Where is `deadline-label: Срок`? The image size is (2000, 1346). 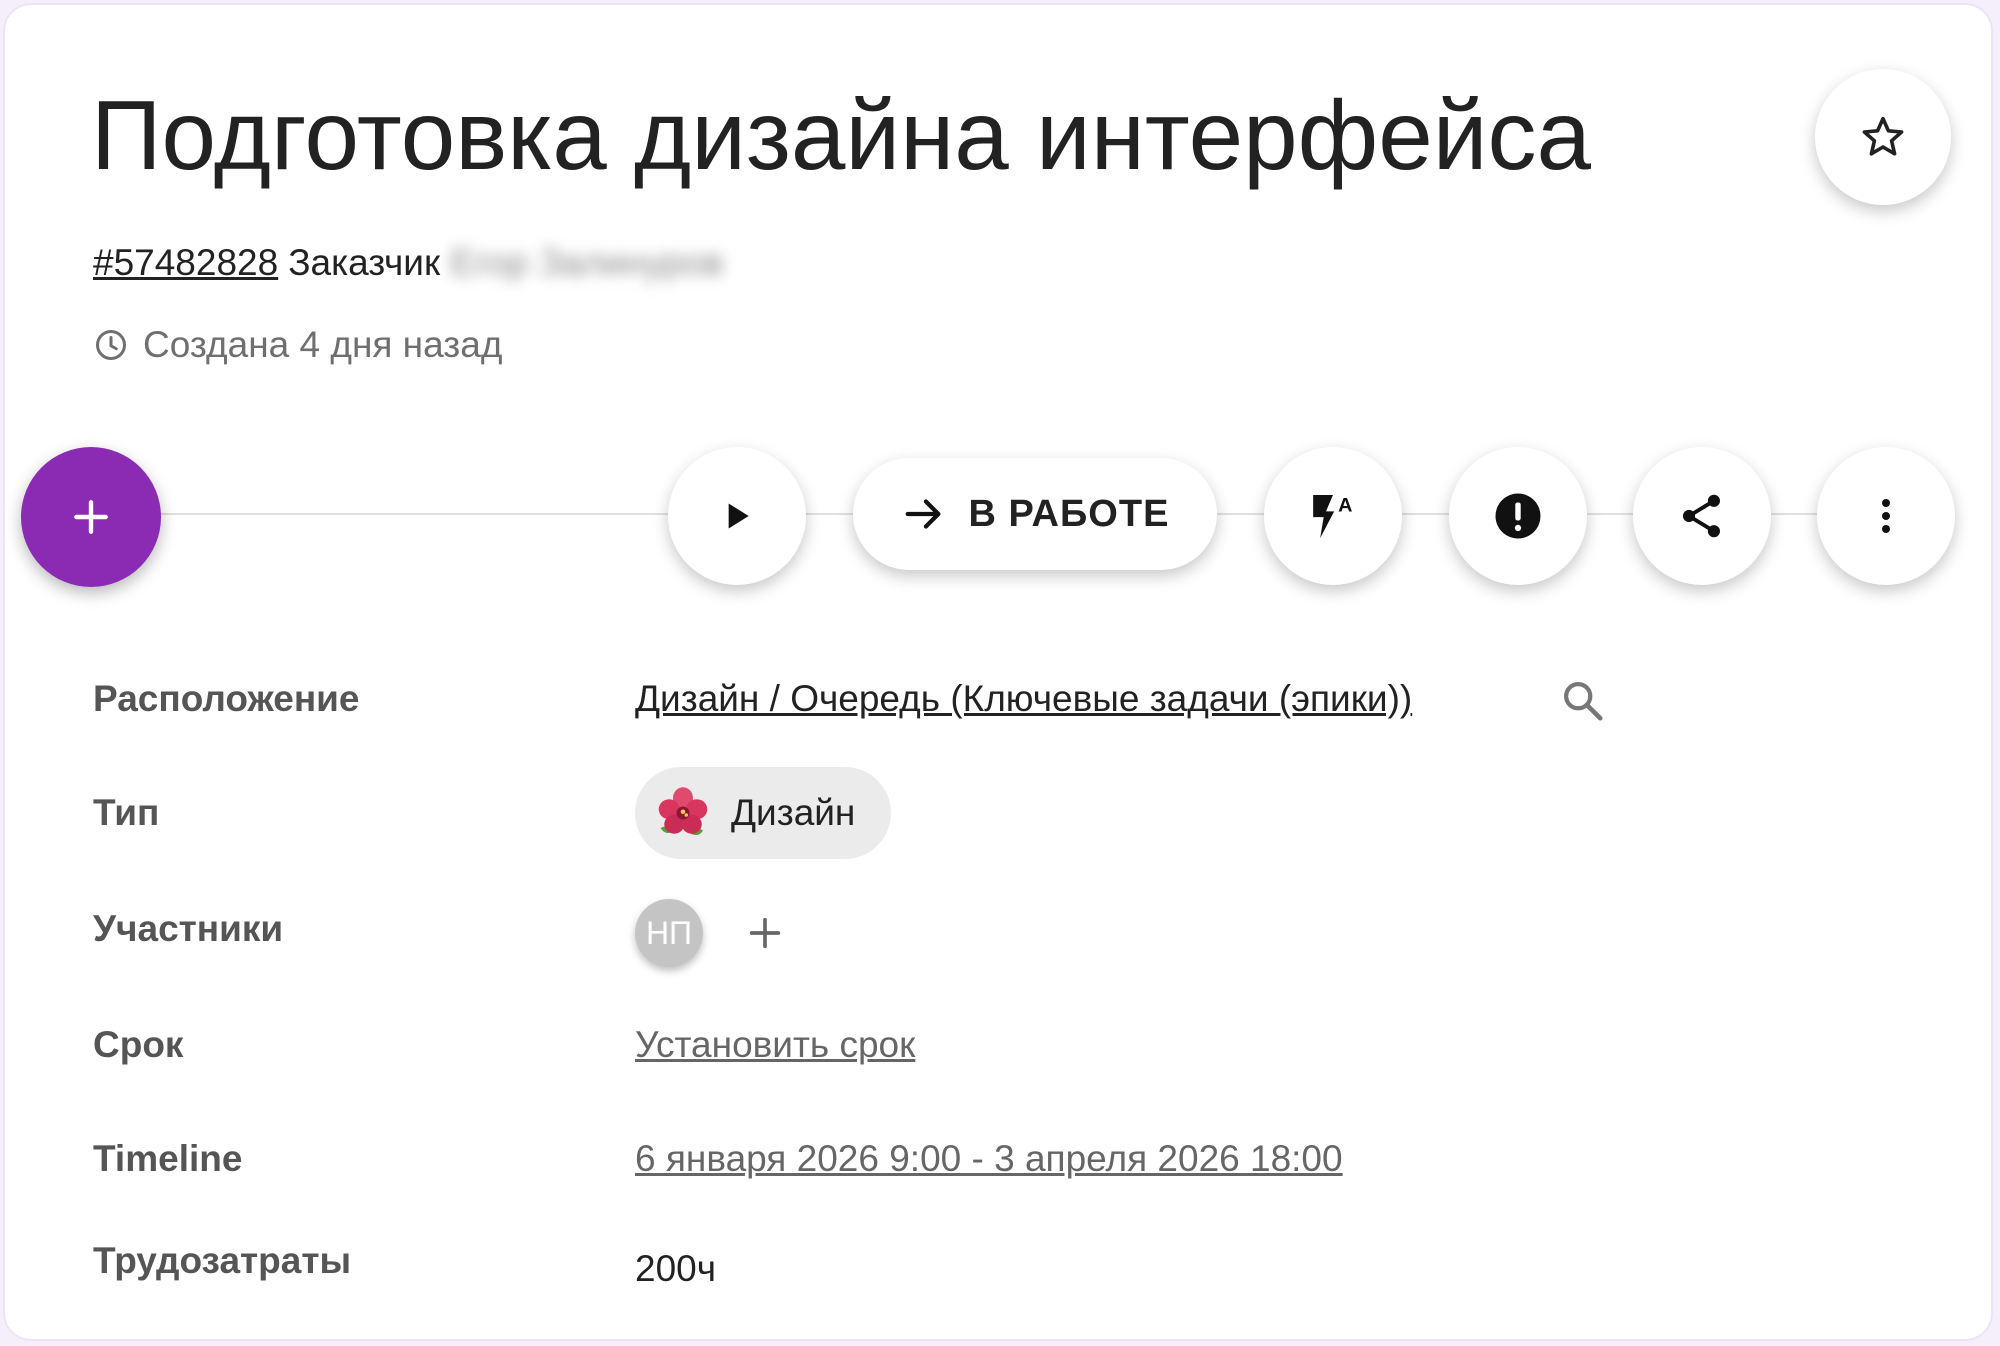 deadline-label: Срок is located at coordinates (138, 1044).